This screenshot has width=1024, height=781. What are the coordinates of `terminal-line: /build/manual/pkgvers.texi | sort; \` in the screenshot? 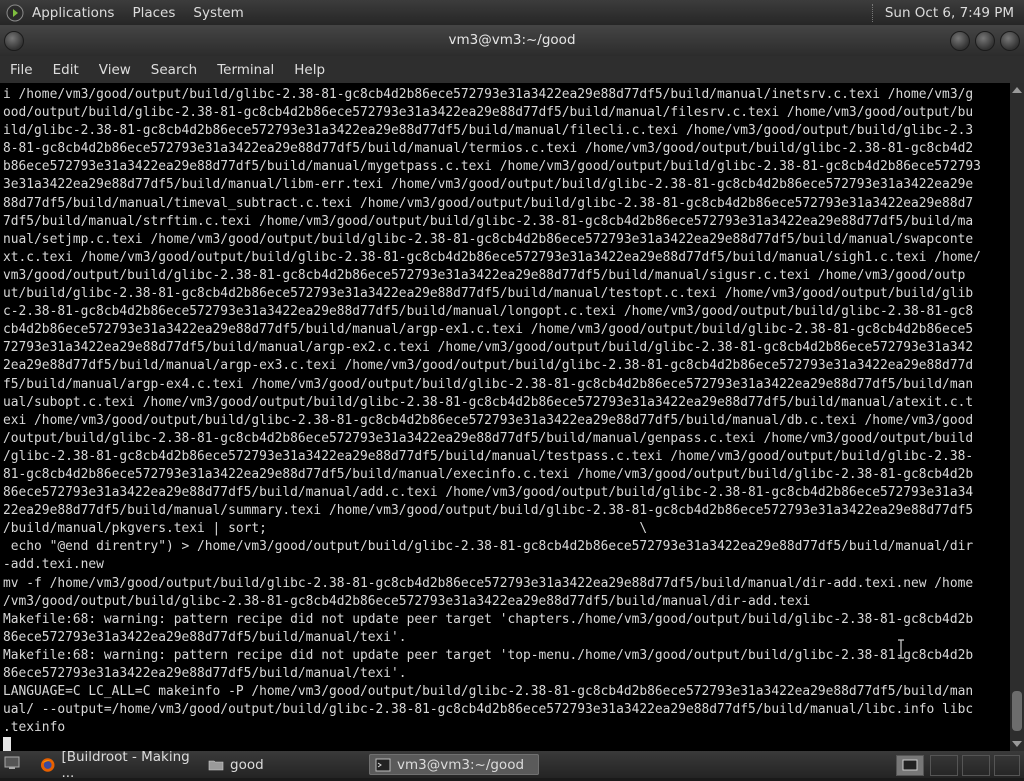 It's located at (325, 529).